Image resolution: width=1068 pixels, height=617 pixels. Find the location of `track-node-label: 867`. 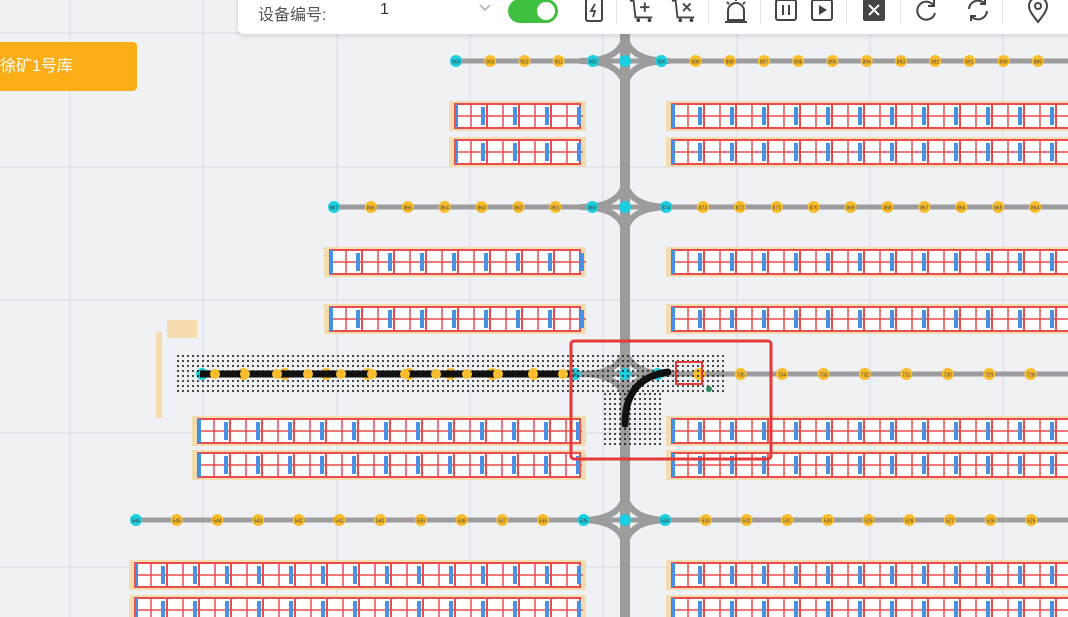

track-node-label: 867 is located at coordinates (924, 209).